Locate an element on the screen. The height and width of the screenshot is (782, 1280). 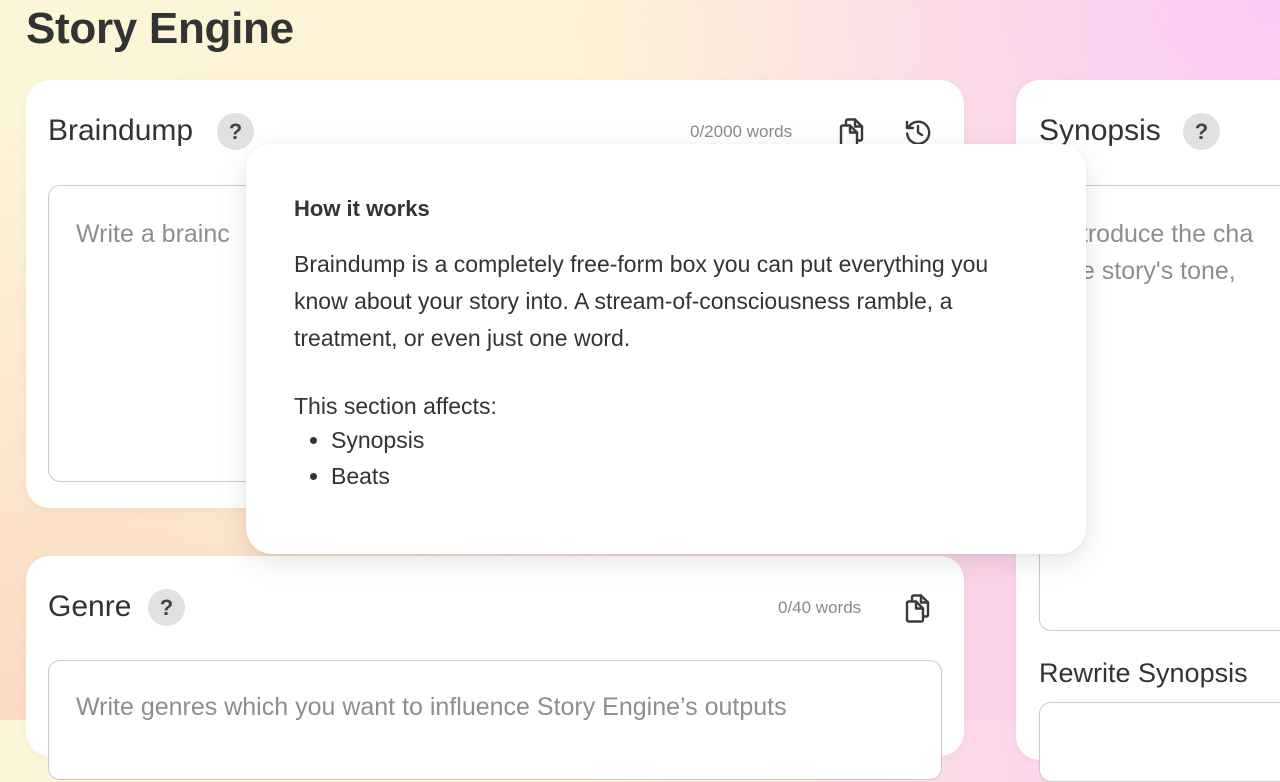
rewrite-synopsis-textarea is located at coordinates (1159, 742).